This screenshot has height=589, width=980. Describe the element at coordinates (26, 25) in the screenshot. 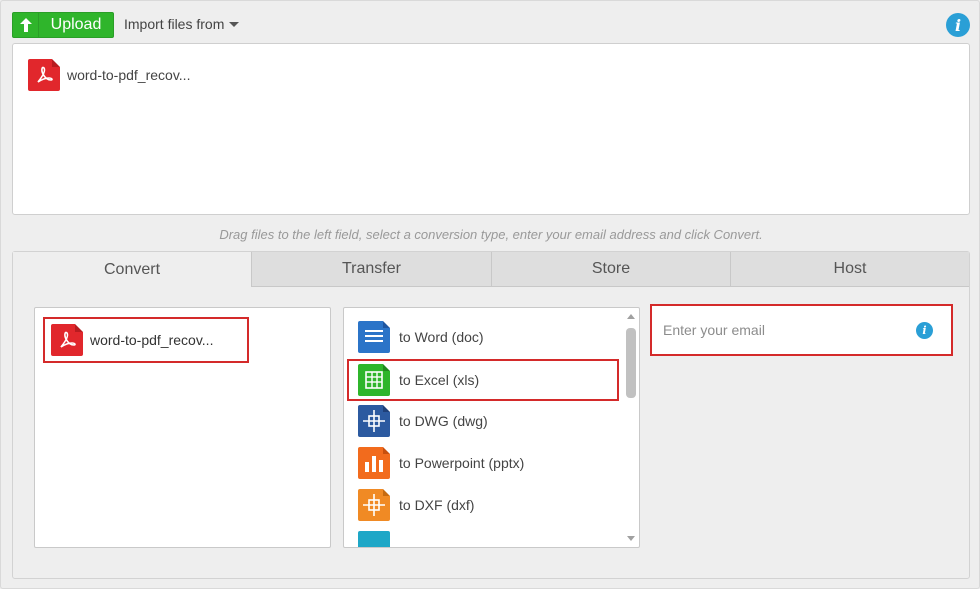

I see `arrow-up-icon` at that location.